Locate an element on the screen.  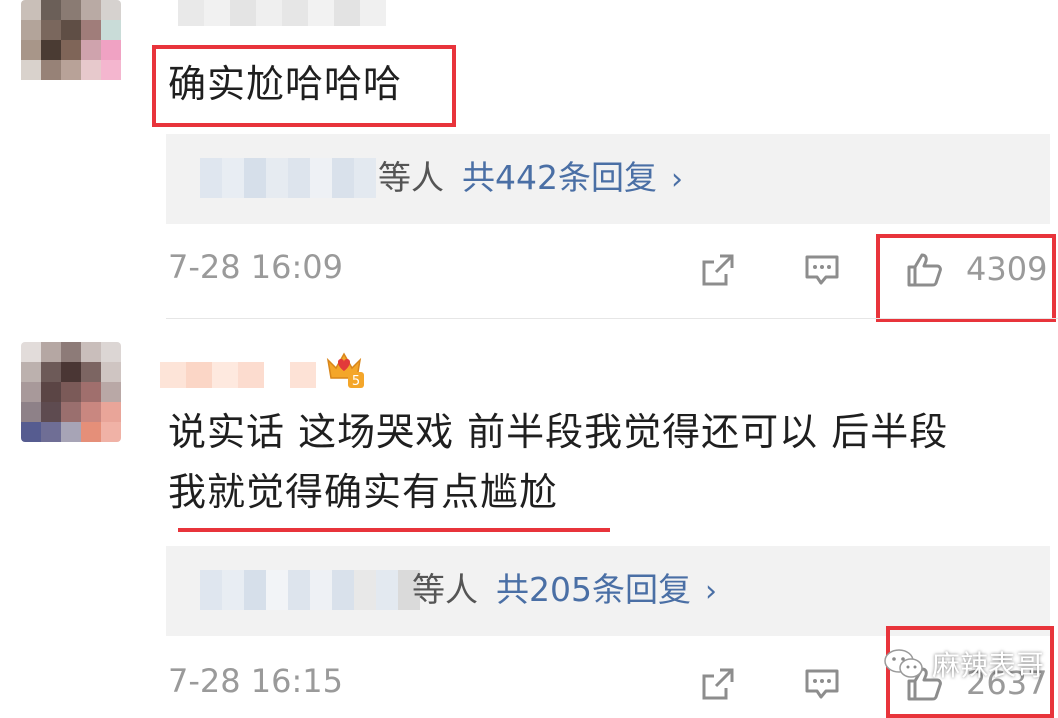
like-count: 4309 is located at coordinates (1007, 269).